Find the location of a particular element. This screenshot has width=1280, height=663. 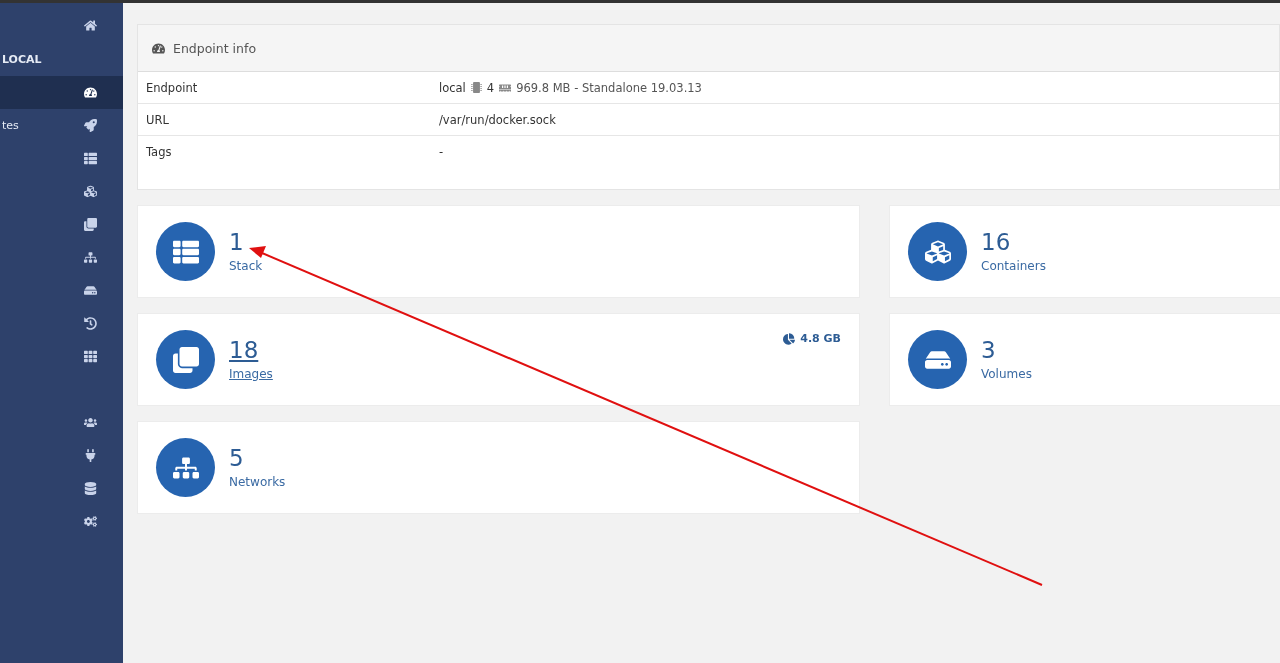

summary-tile: 16 Containers is located at coordinates (1084, 251).